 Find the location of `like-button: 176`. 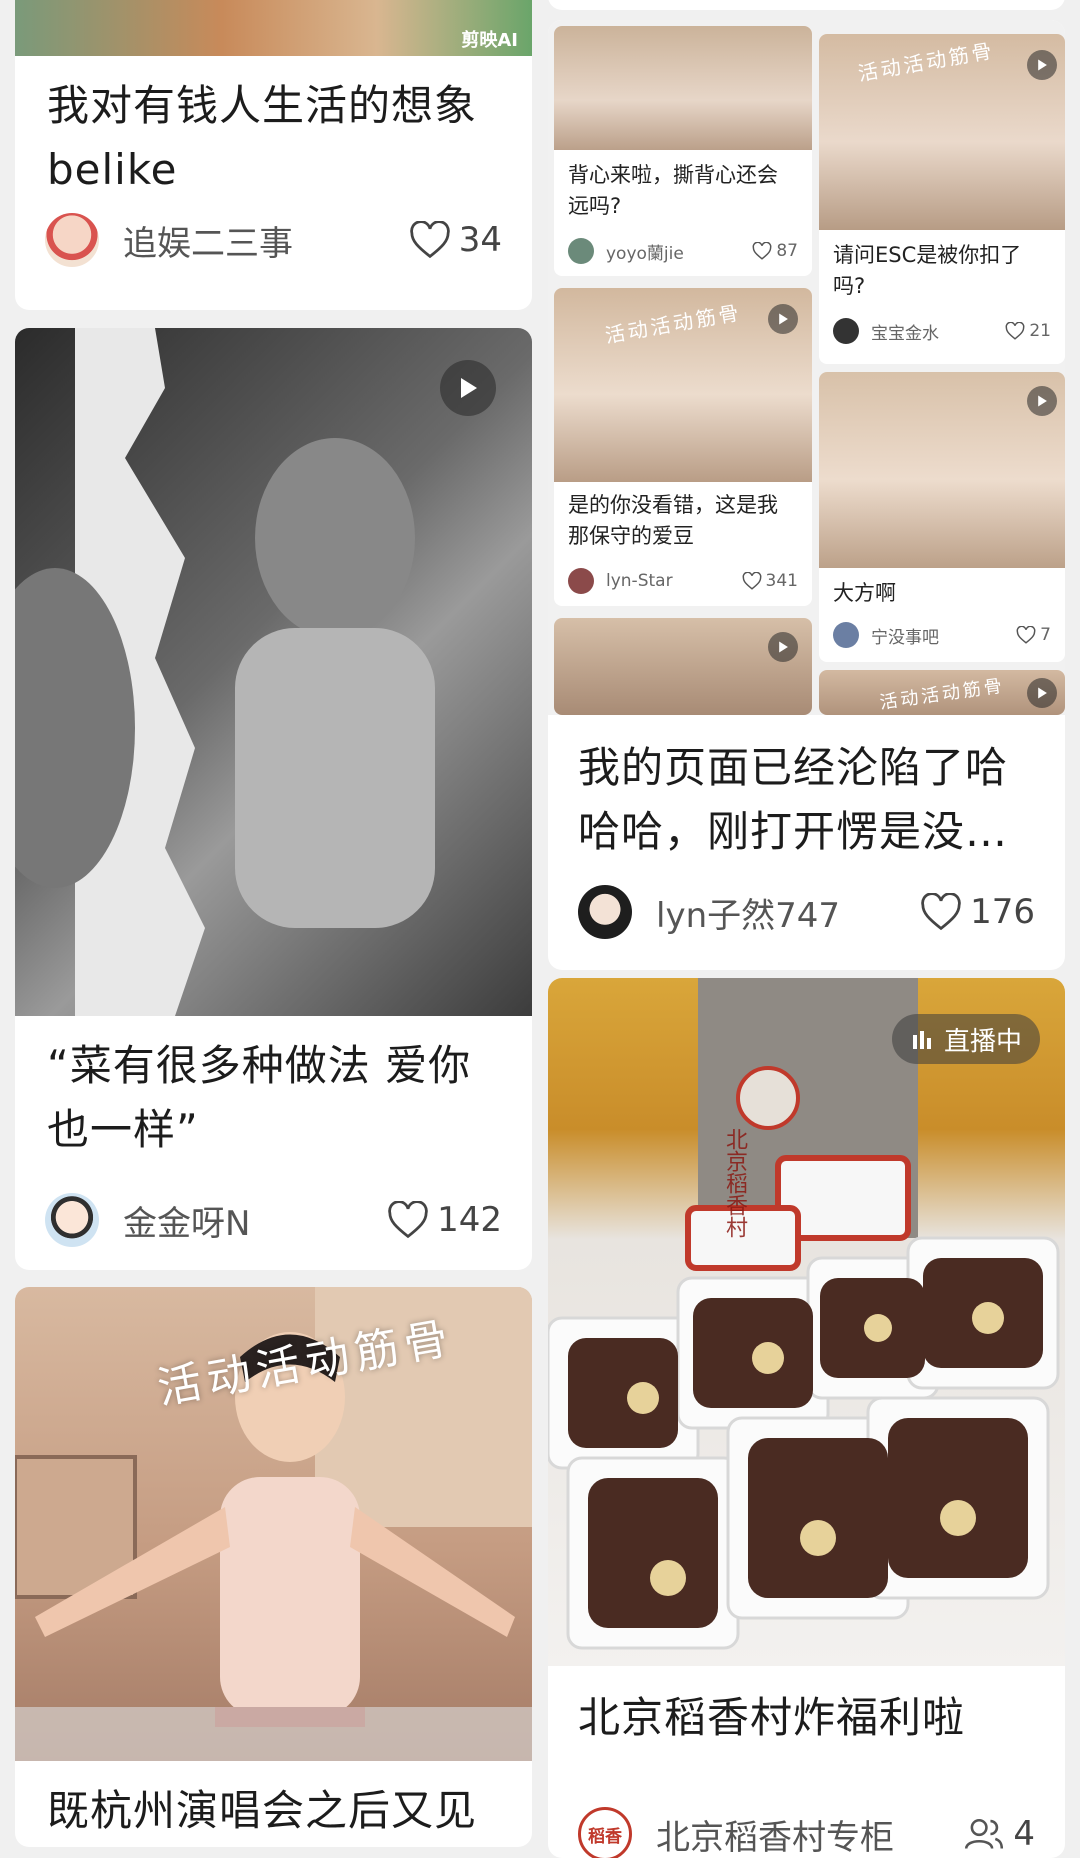

like-button: 176 is located at coordinates (977, 912).